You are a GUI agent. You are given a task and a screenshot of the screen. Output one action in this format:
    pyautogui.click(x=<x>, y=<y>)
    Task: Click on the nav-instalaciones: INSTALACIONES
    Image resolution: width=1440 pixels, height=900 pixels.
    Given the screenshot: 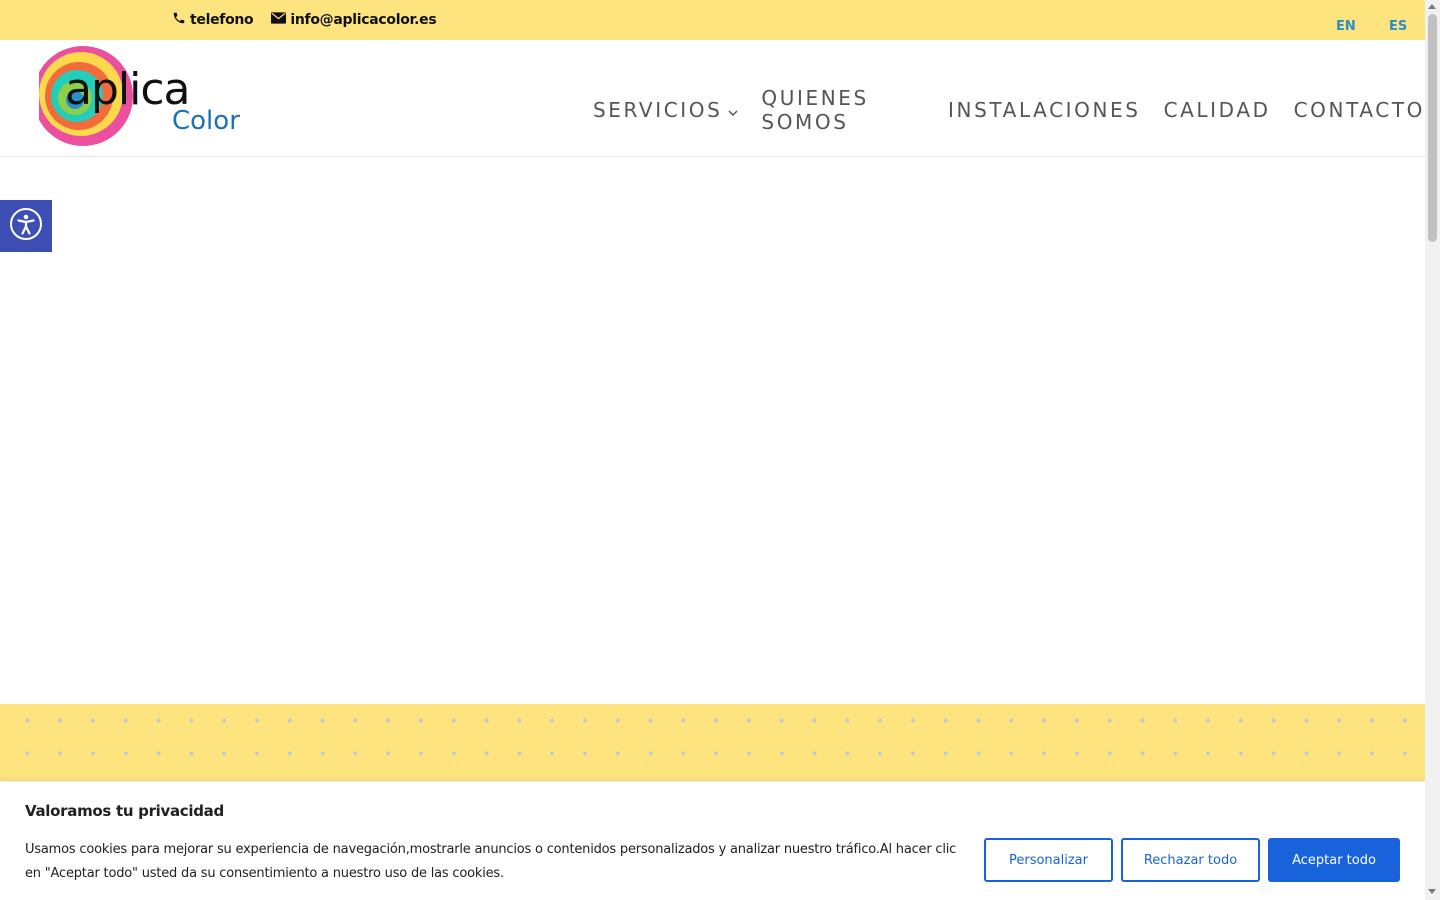 What is the action you would take?
    pyautogui.click(x=1044, y=110)
    